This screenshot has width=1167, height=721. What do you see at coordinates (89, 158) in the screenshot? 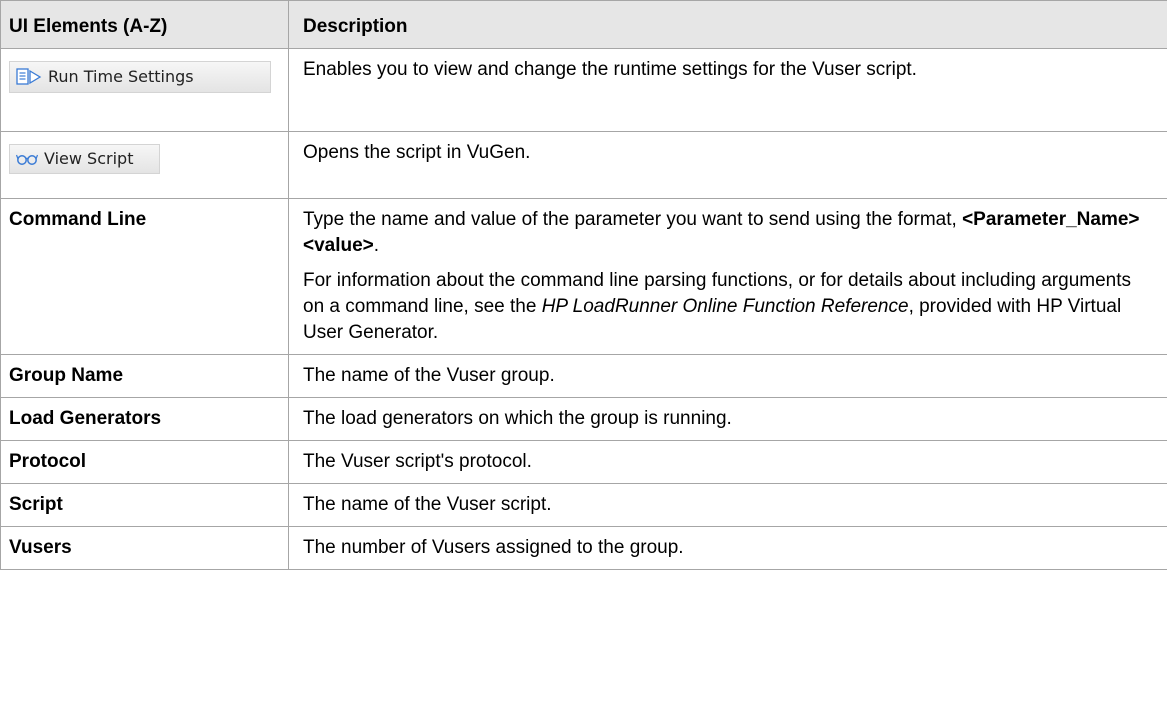
I see `view-script-label: View Script` at bounding box center [89, 158].